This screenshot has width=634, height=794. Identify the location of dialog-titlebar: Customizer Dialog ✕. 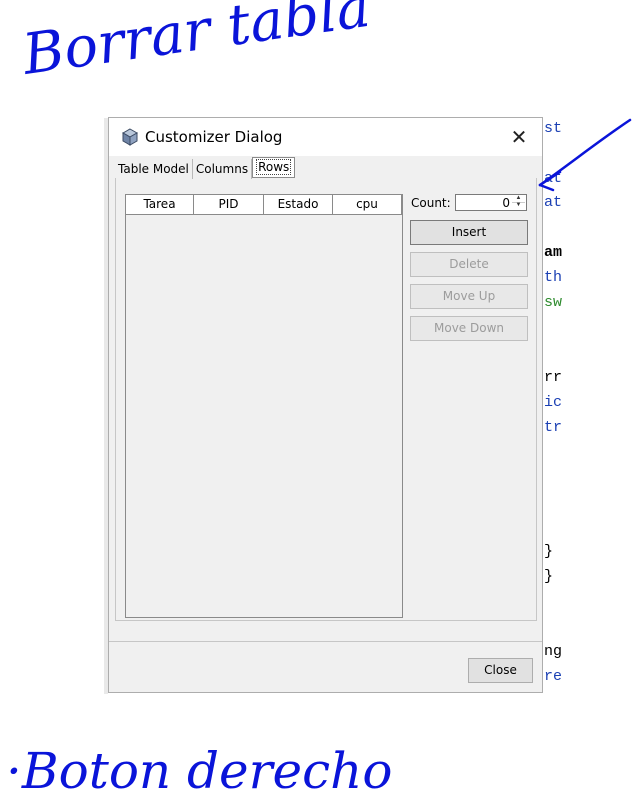
(325, 137).